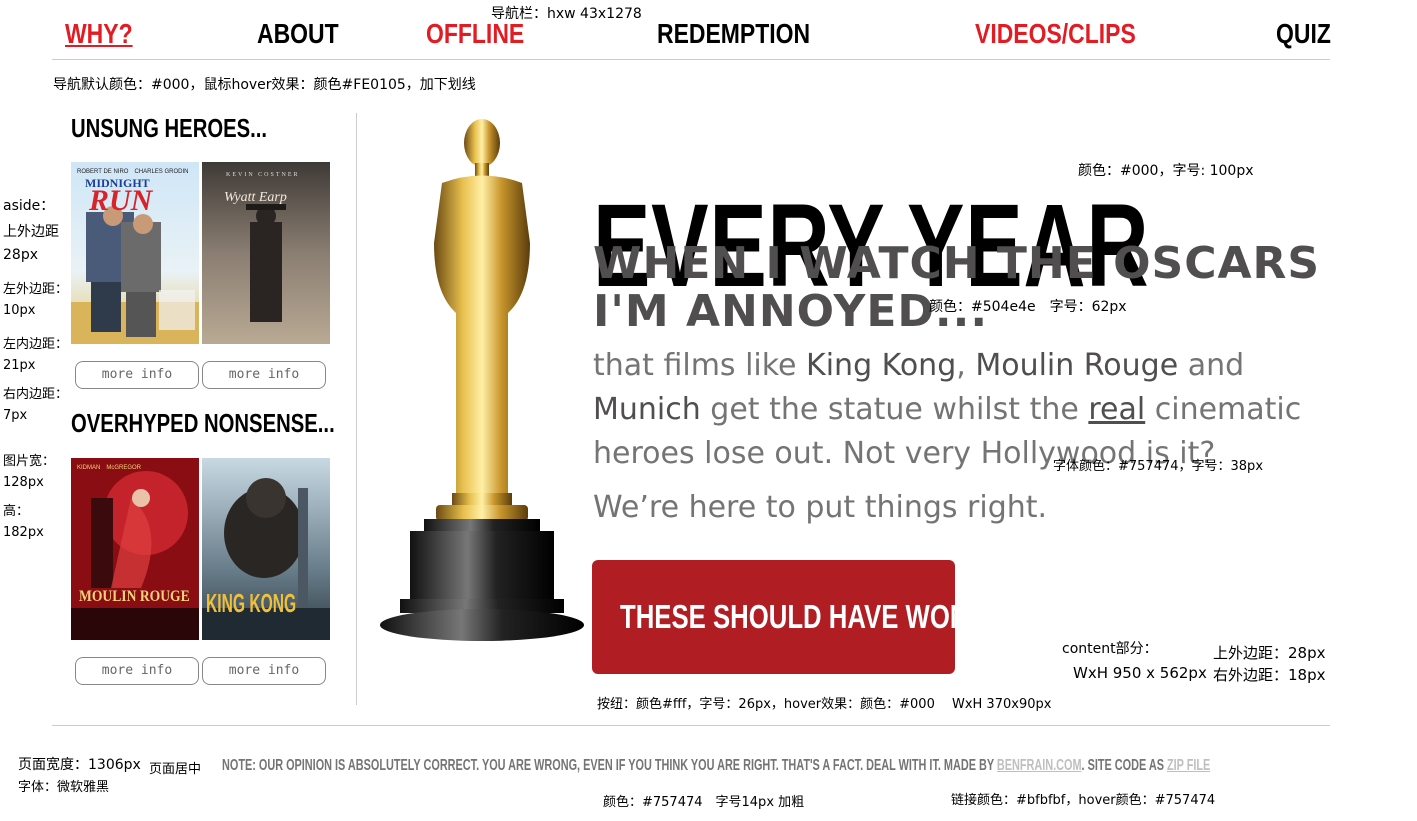 This screenshot has height=821, width=1417. What do you see at coordinates (36, 289) in the screenshot?
I see `aside-margin-left-label: 左外边距：` at bounding box center [36, 289].